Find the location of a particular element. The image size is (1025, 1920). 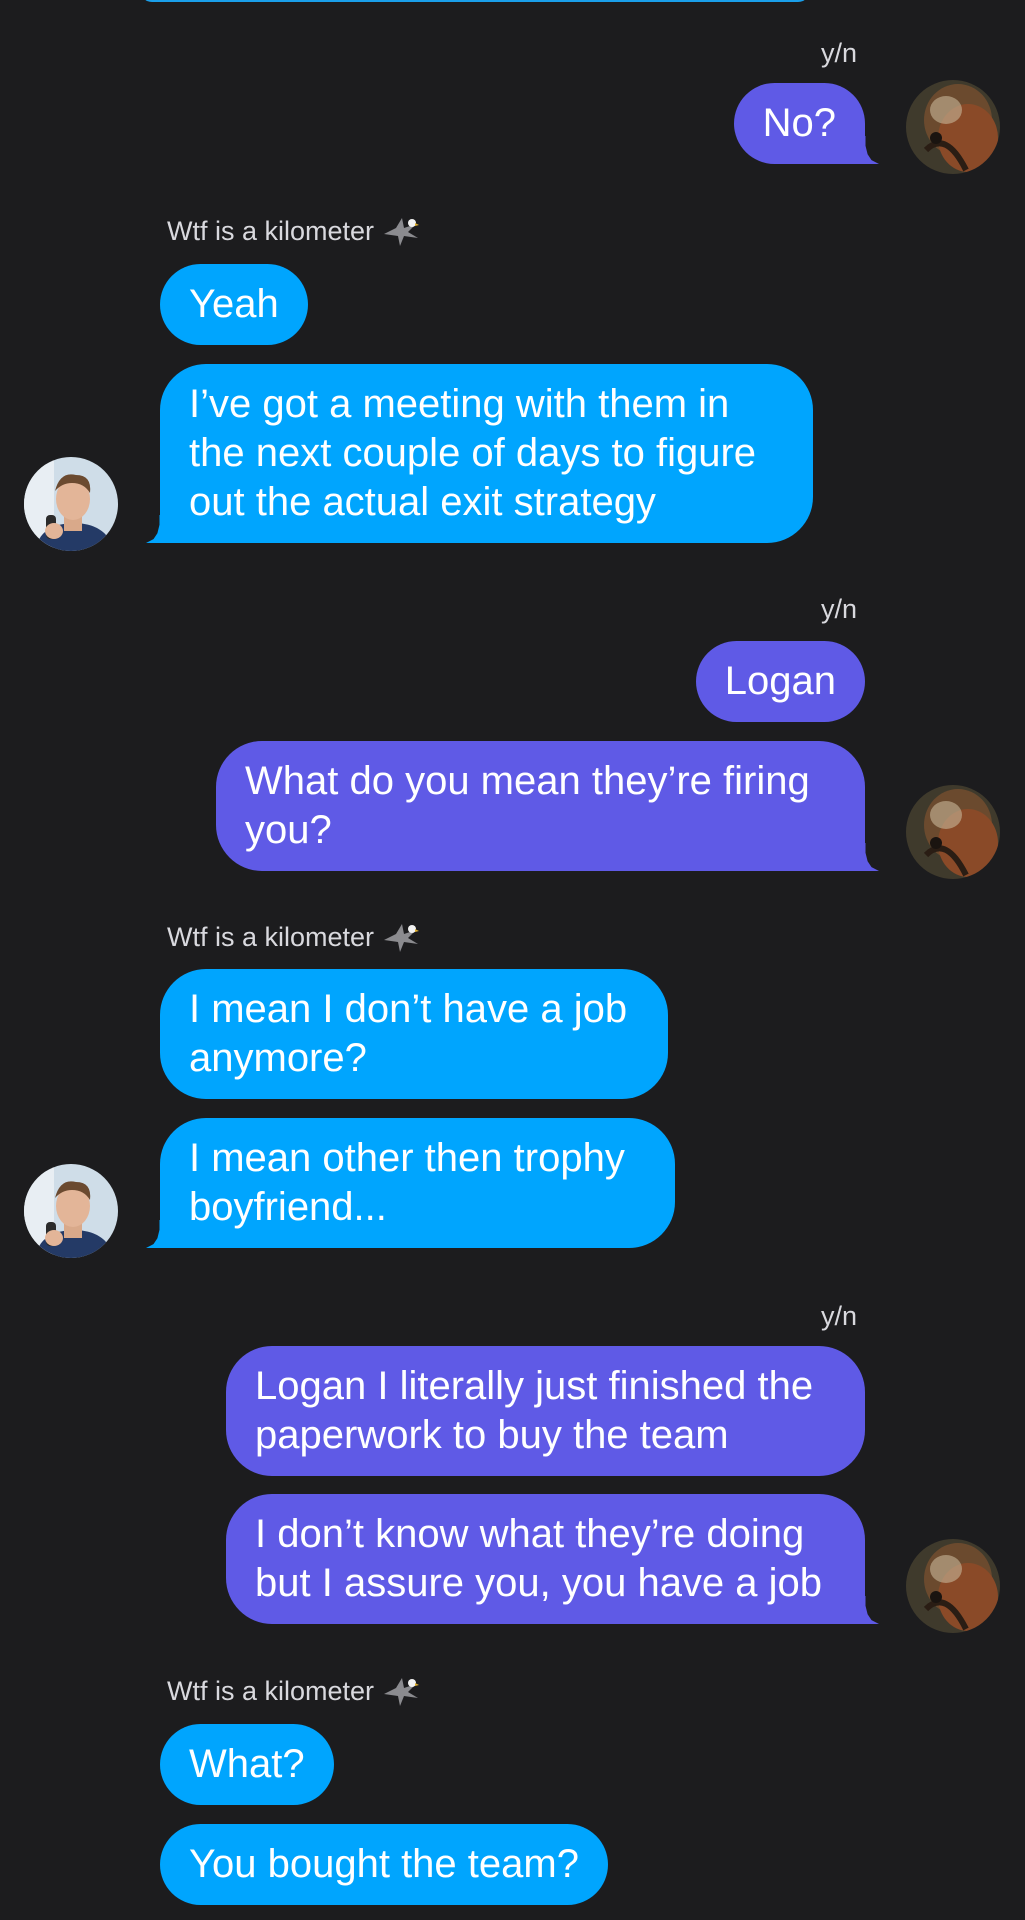

message-bubble-them: You bought the team? is located at coordinates (384, 1864).